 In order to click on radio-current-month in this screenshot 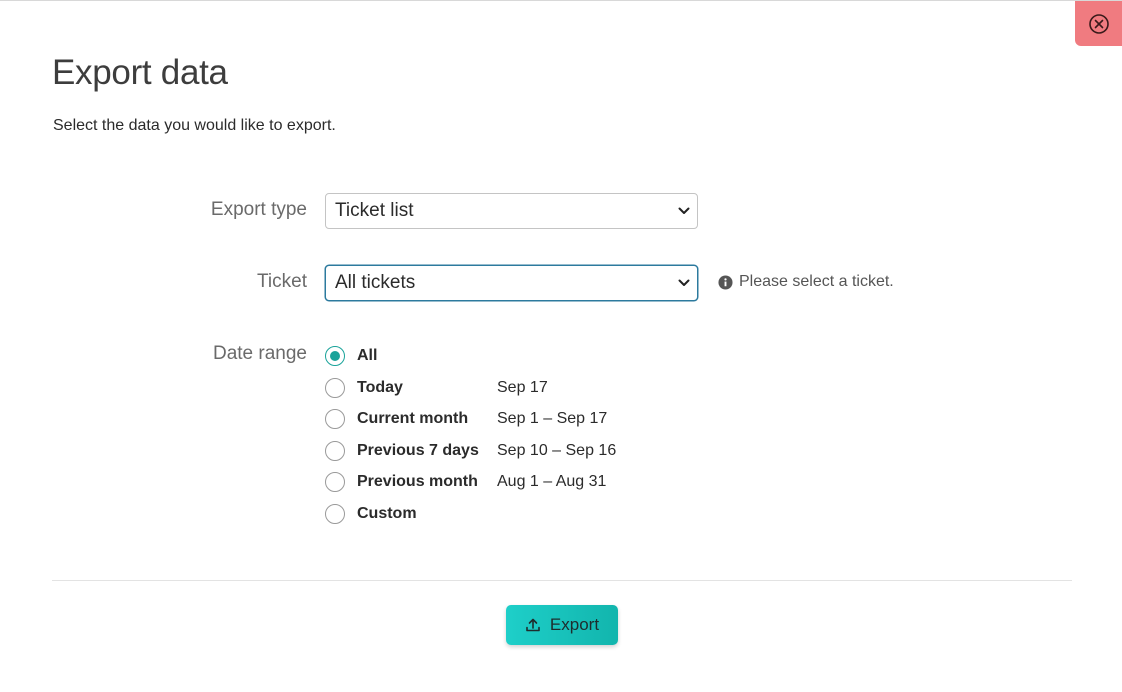, I will do `click(335, 419)`.